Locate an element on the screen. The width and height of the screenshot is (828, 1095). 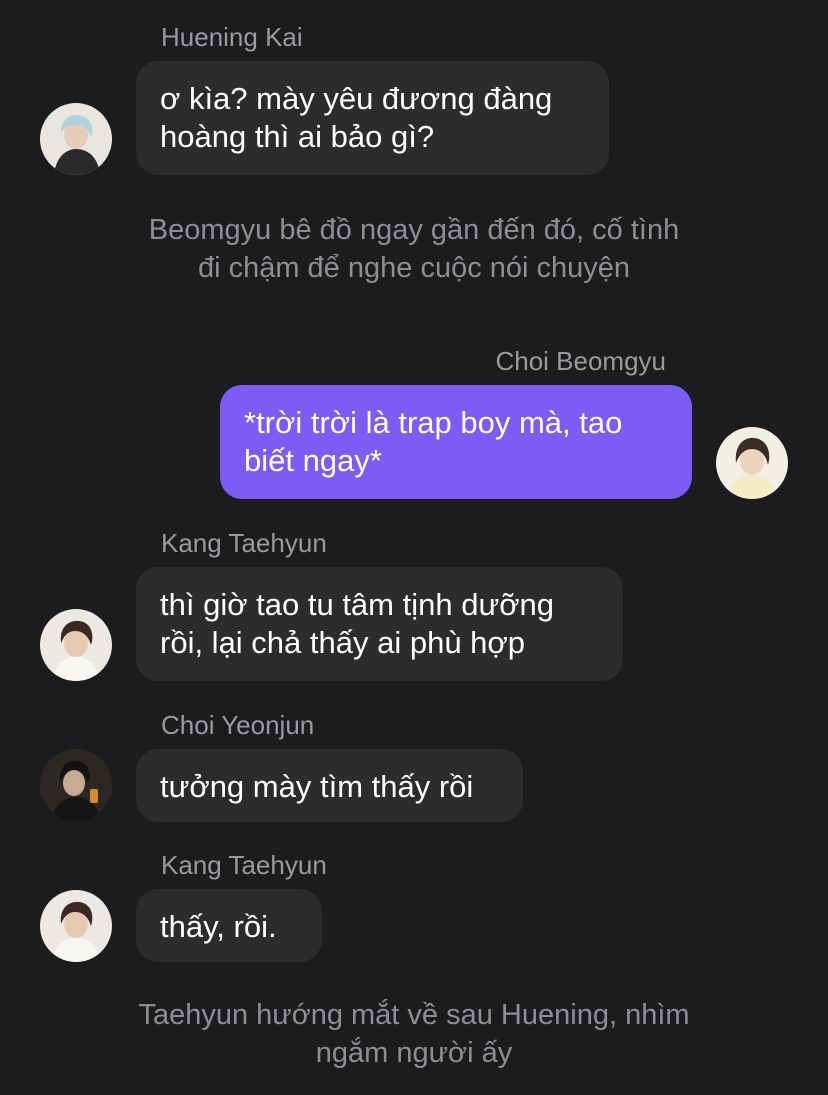
message-line: thì giờ tao tu tâm tịnh dưỡng is located at coordinates (357, 604).